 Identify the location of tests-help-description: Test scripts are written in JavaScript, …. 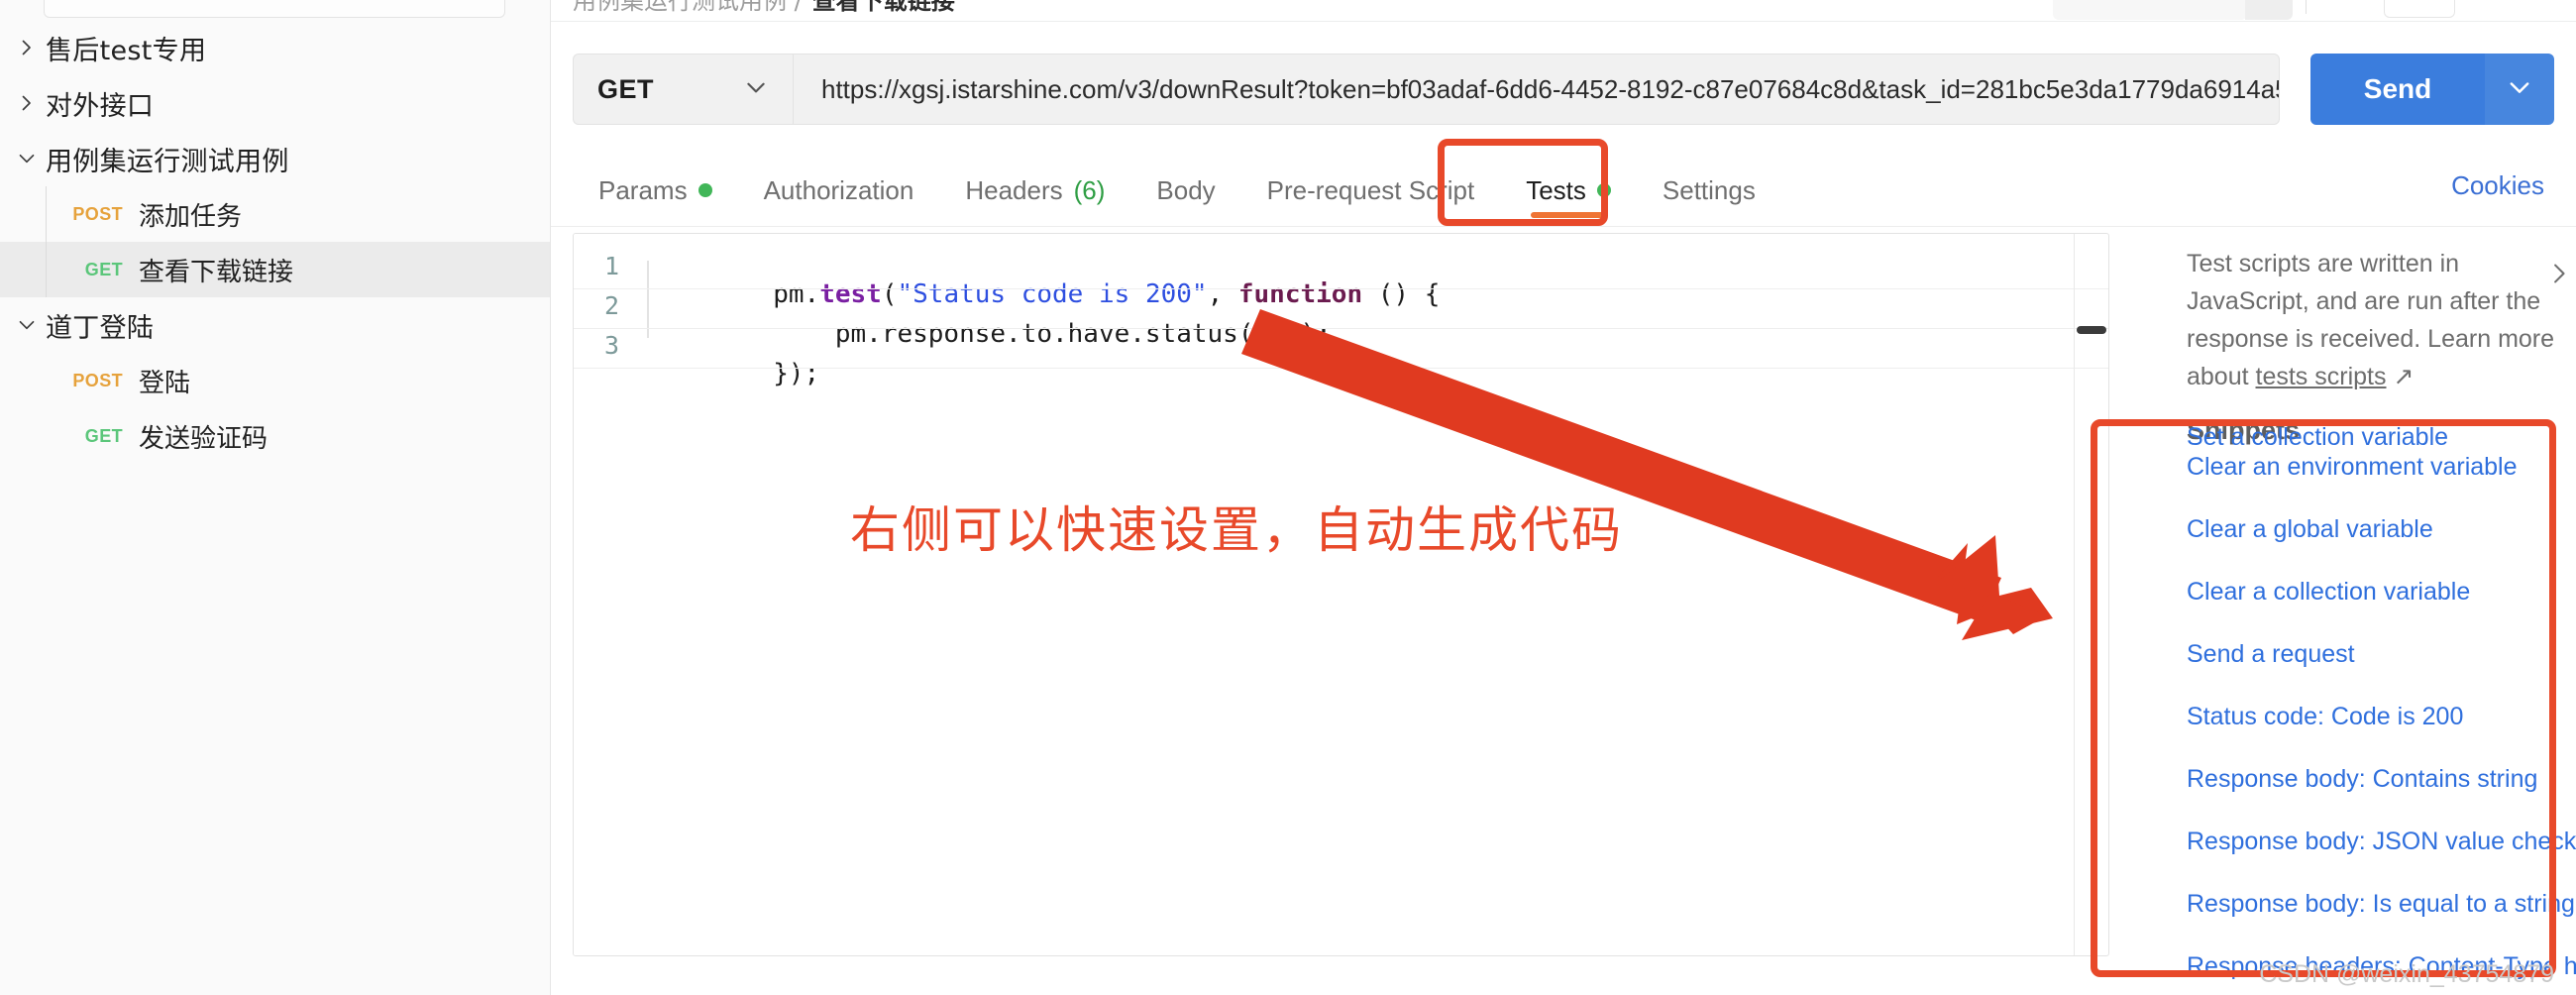
(2381, 320).